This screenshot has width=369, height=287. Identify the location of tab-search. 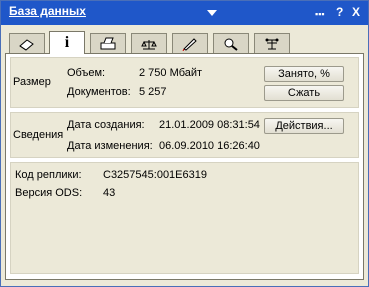
(231, 43).